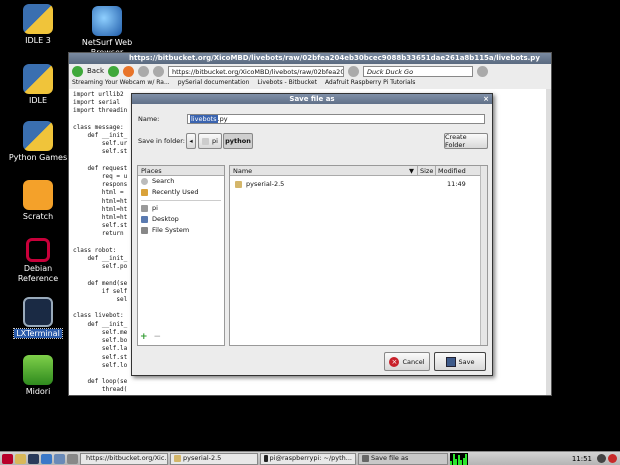  What do you see at coordinates (418, 71) in the screenshot?
I see `search-input: Duck Duck Go` at bounding box center [418, 71].